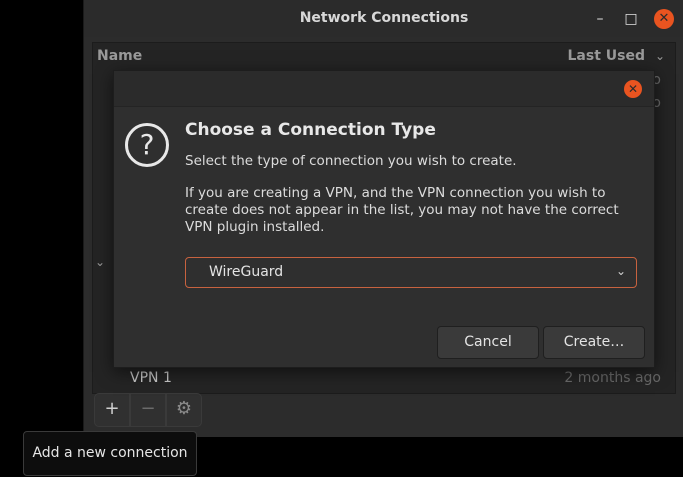 The height and width of the screenshot is (477, 683). I want to click on dialog-titlebar: ✕, so click(384, 89).